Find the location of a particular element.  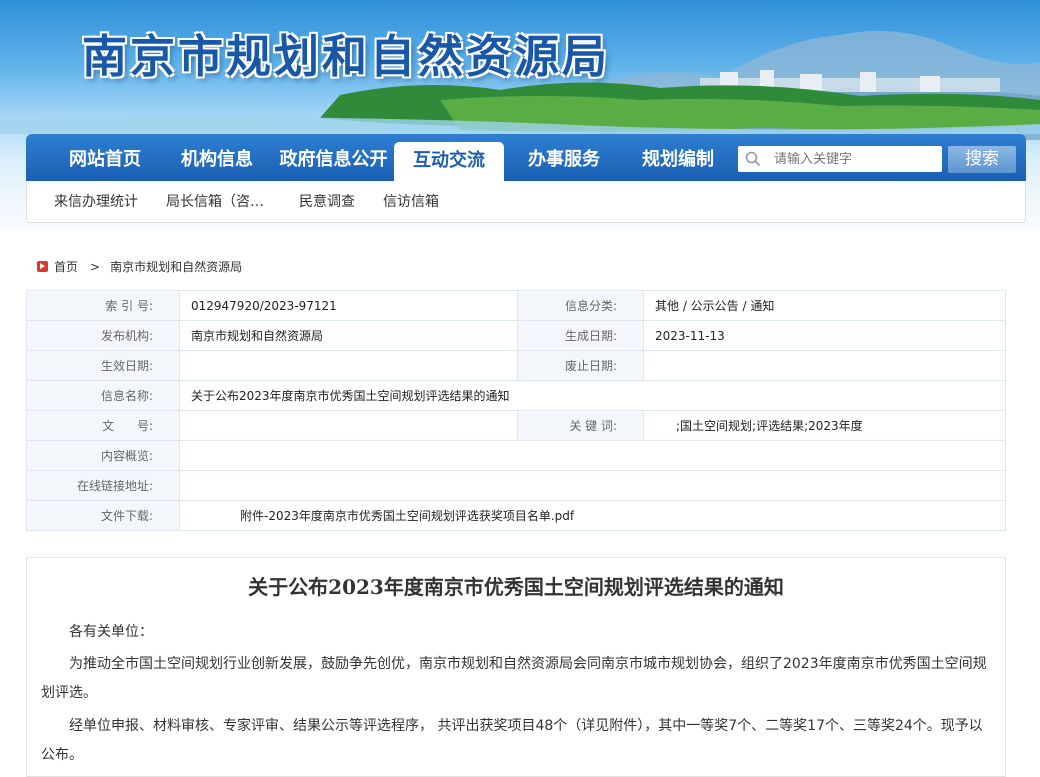

keywords-value: ;国土空间规划;评选结果;2023年度 is located at coordinates (824, 425).